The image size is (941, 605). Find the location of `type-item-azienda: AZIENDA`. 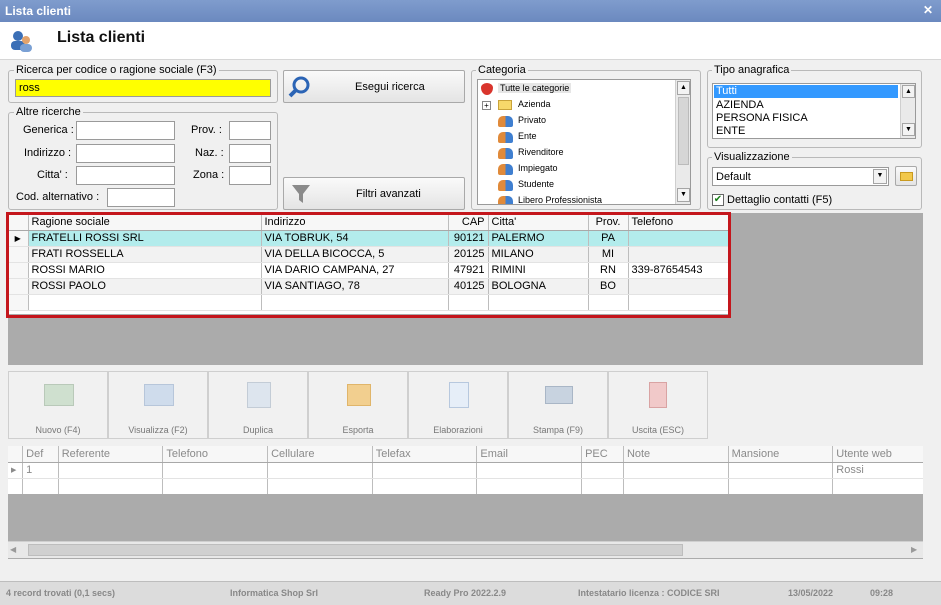

type-item-azienda: AZIENDA is located at coordinates (740, 105).